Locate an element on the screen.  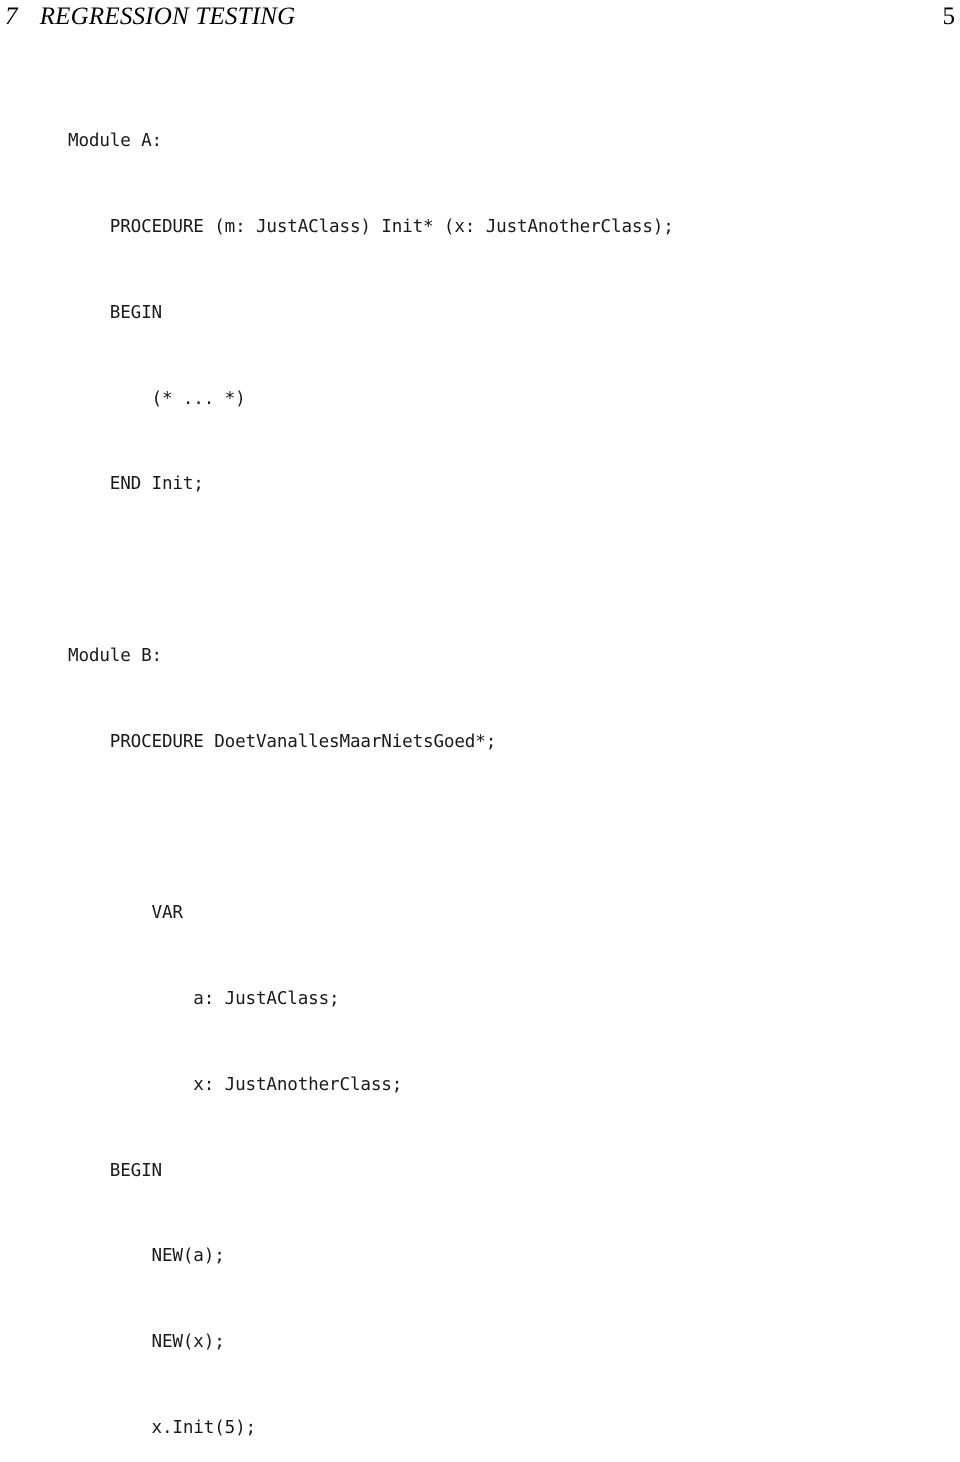
code-line: NEW(x); is located at coordinates (146, 1342).